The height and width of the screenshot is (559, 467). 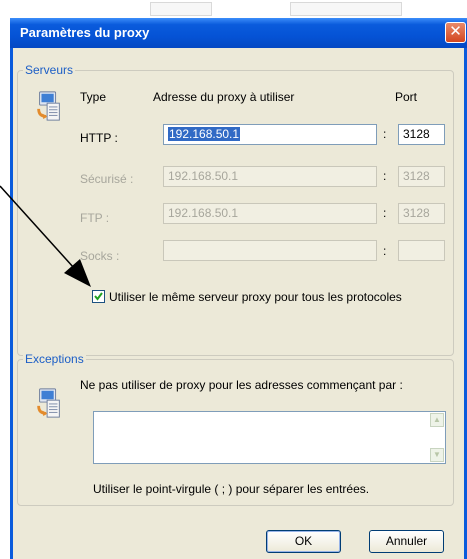 What do you see at coordinates (437, 420) in the screenshot?
I see `scroll-up-button: ▲` at bounding box center [437, 420].